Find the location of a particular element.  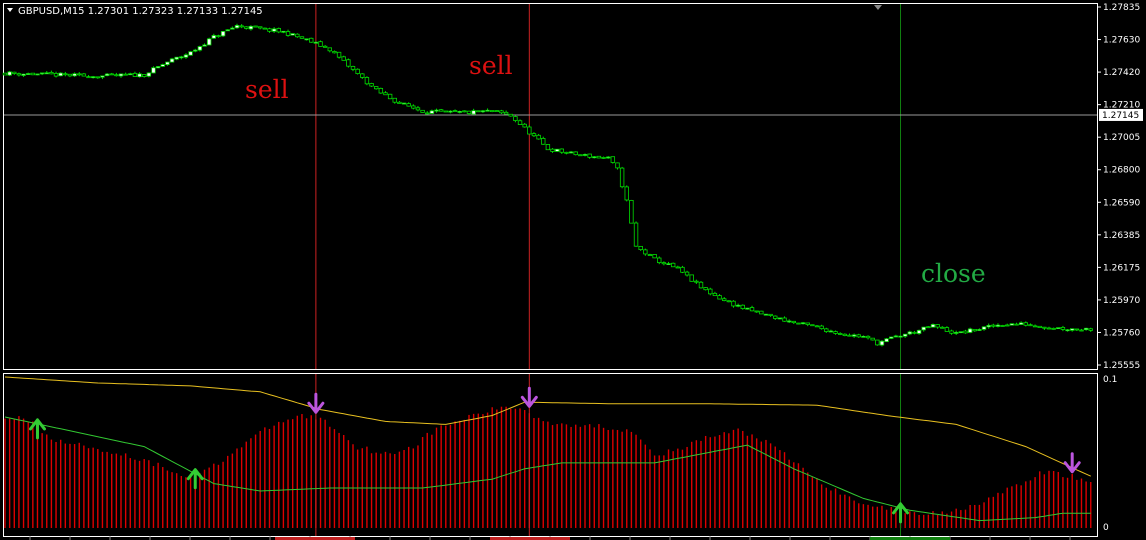

current-price-label: 1.27145 is located at coordinates (1120, 116).